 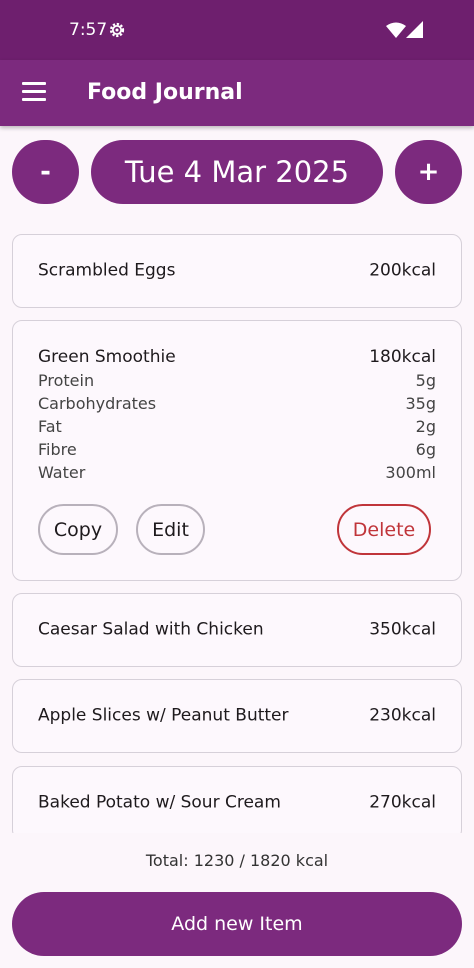 I want to click on food-entry-card: Caesar Salad with Chicken 350kcal, so click(x=237, y=630).